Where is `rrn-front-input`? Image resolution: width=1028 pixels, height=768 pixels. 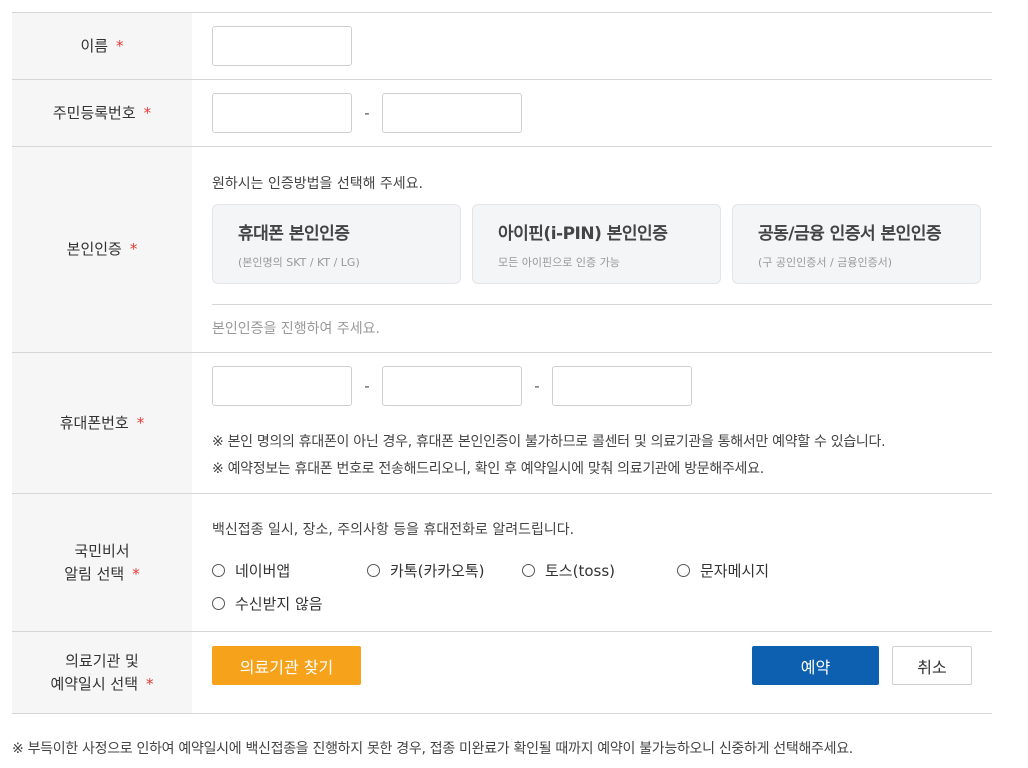 rrn-front-input is located at coordinates (282, 113).